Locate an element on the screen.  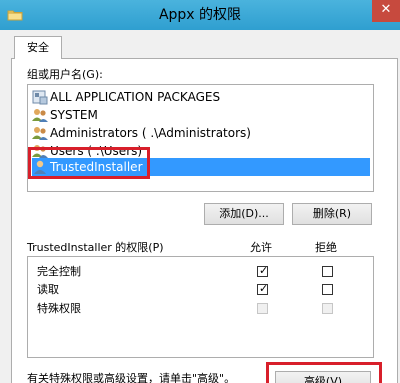
allow-checkbox is located at coordinates (262, 308).